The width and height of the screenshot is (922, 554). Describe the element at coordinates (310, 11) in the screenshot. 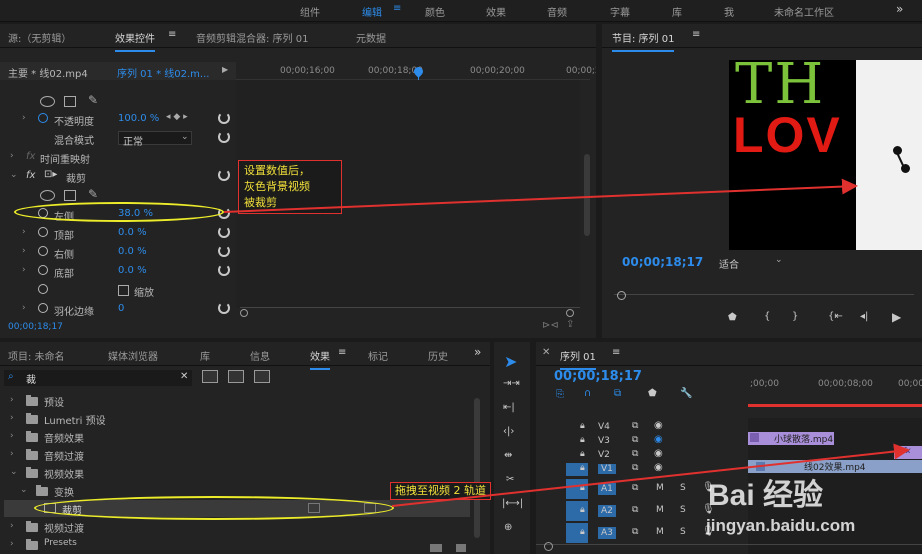

I see `menu-item-assembly: 组件` at that location.